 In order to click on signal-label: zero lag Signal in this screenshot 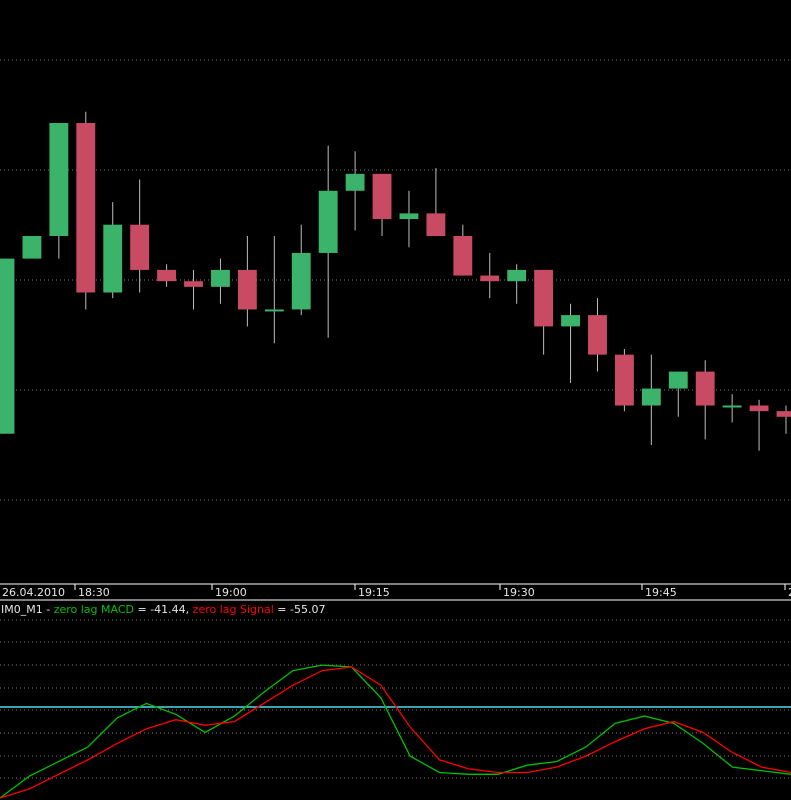, I will do `click(233, 609)`.